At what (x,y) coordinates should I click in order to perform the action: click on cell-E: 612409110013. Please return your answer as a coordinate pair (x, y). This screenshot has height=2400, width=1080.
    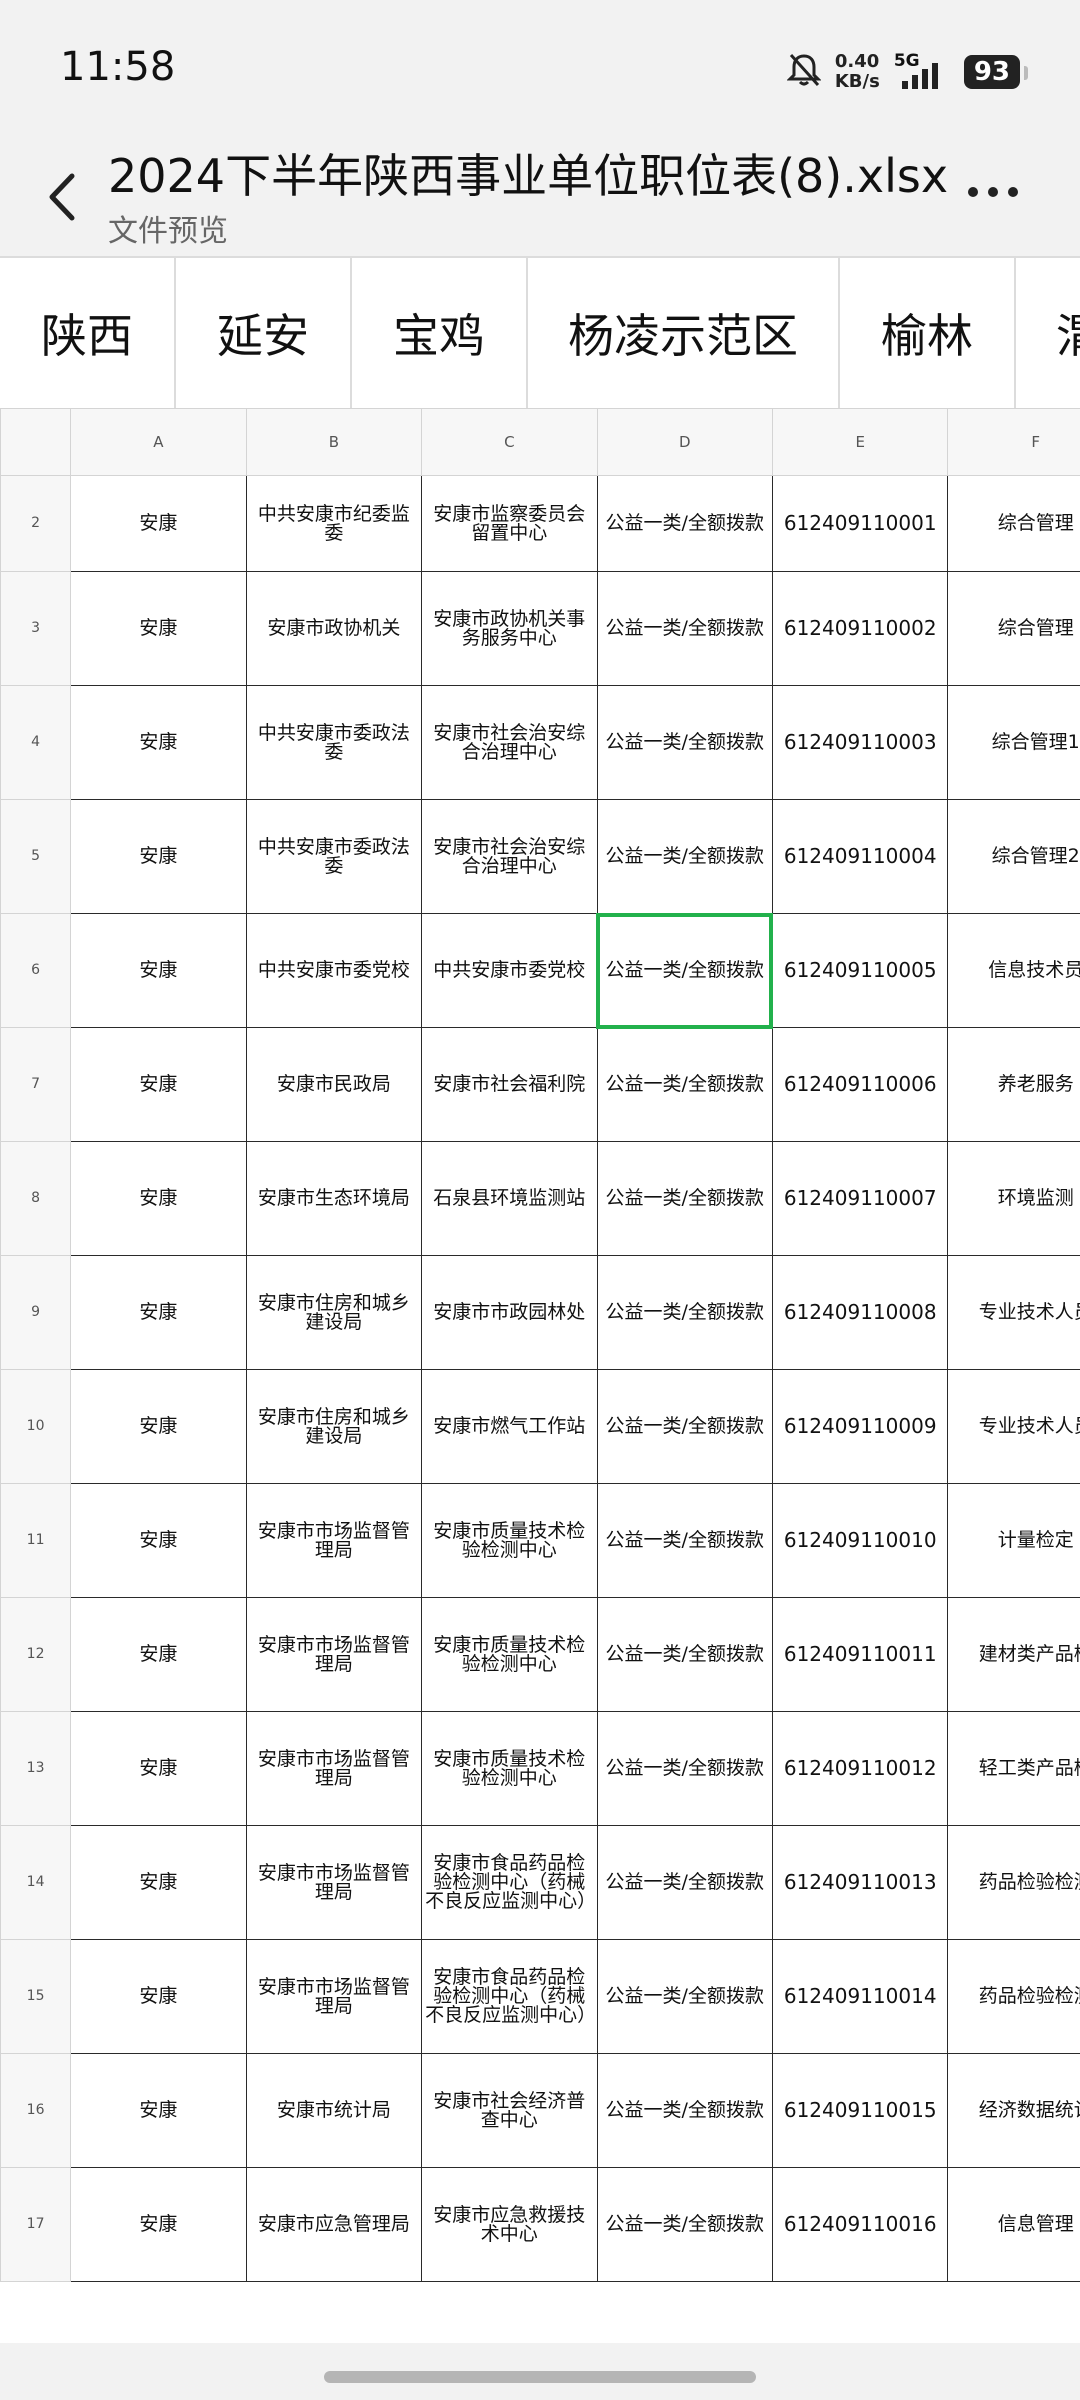
    Looking at the image, I should click on (860, 1882).